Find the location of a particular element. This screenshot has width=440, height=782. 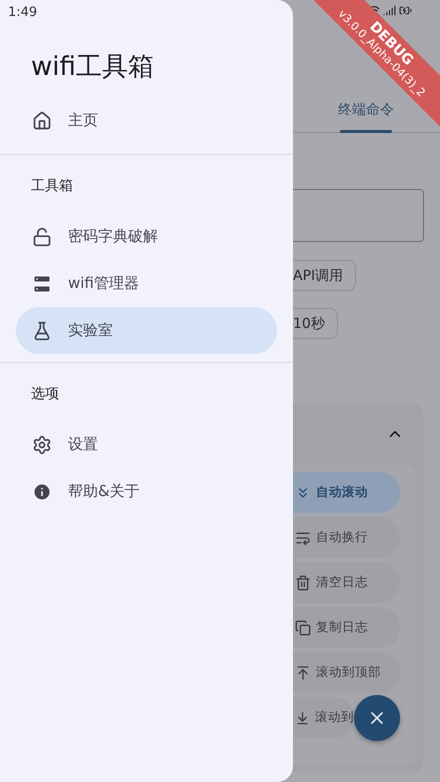

log-action-button: 滚动到 is located at coordinates (323, 717).